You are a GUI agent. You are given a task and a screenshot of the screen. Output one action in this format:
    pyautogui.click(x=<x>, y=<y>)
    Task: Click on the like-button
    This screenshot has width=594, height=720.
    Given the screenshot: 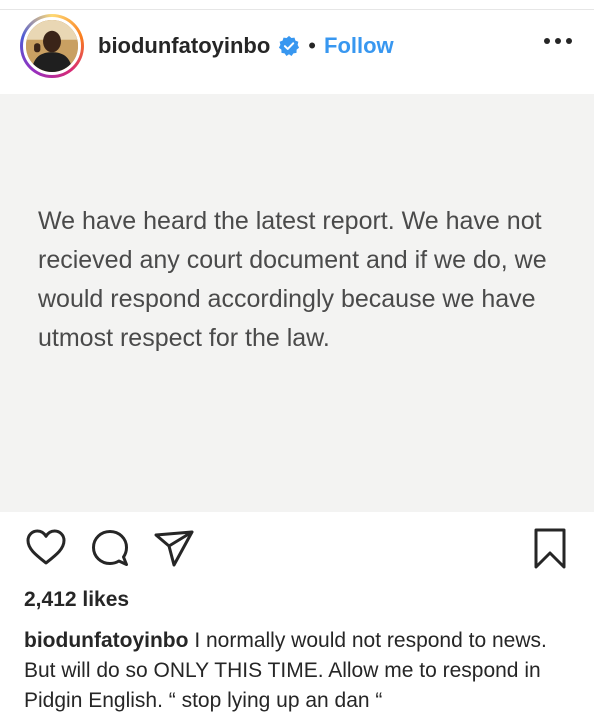 What is the action you would take?
    pyautogui.click(x=46, y=548)
    